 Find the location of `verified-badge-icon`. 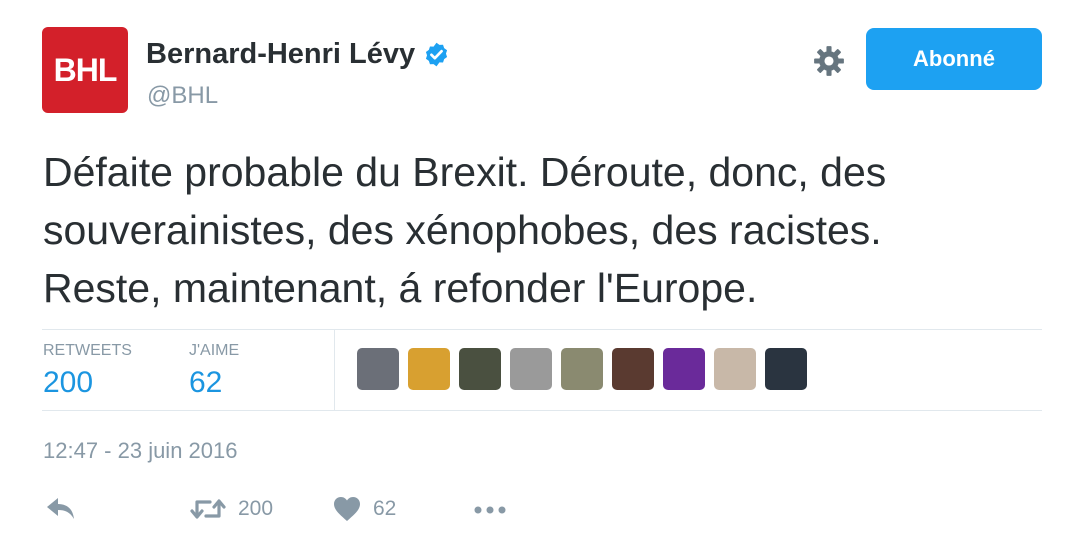

verified-badge-icon is located at coordinates (437, 54).